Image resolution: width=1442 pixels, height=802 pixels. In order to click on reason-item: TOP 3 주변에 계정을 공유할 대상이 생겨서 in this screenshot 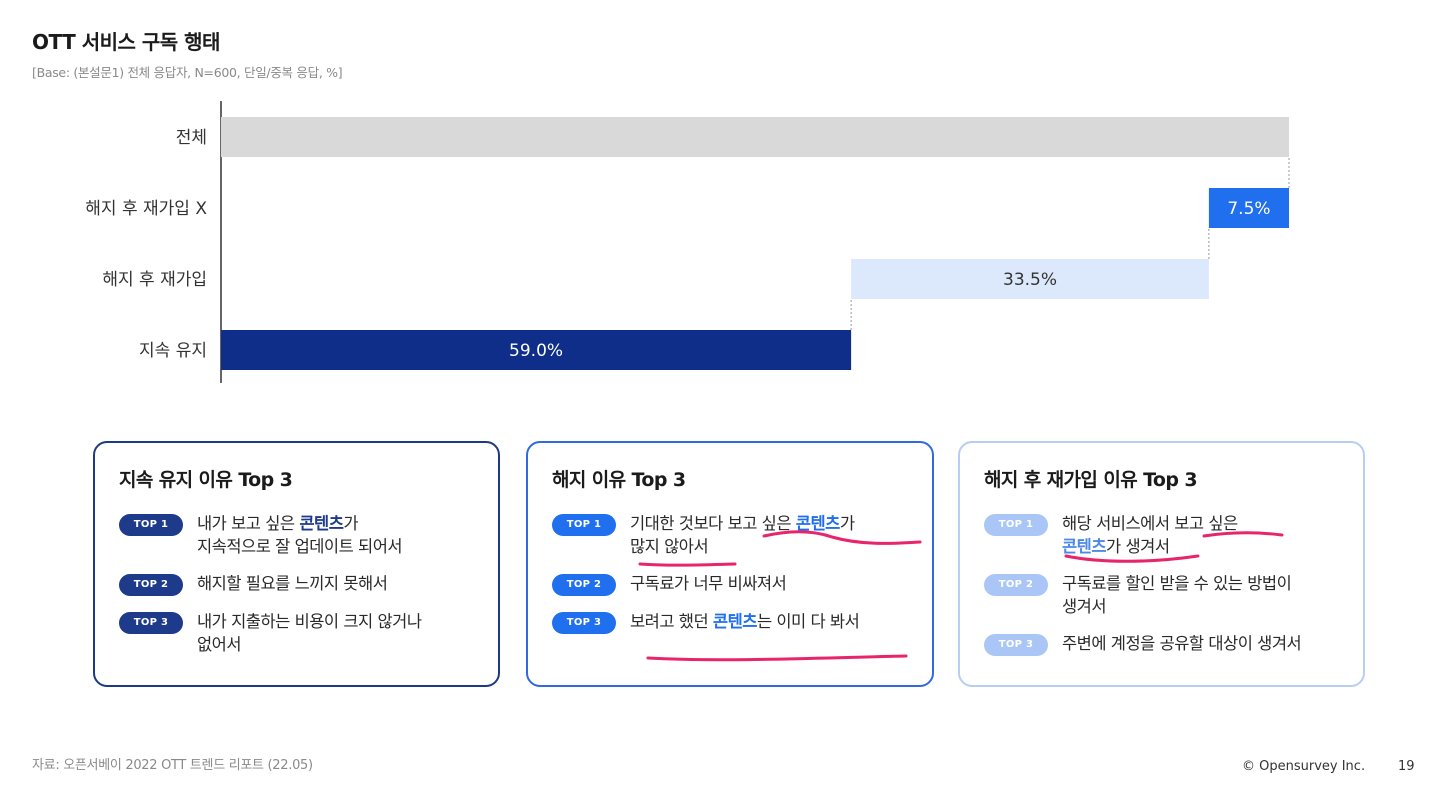, I will do `click(1161, 644)`.